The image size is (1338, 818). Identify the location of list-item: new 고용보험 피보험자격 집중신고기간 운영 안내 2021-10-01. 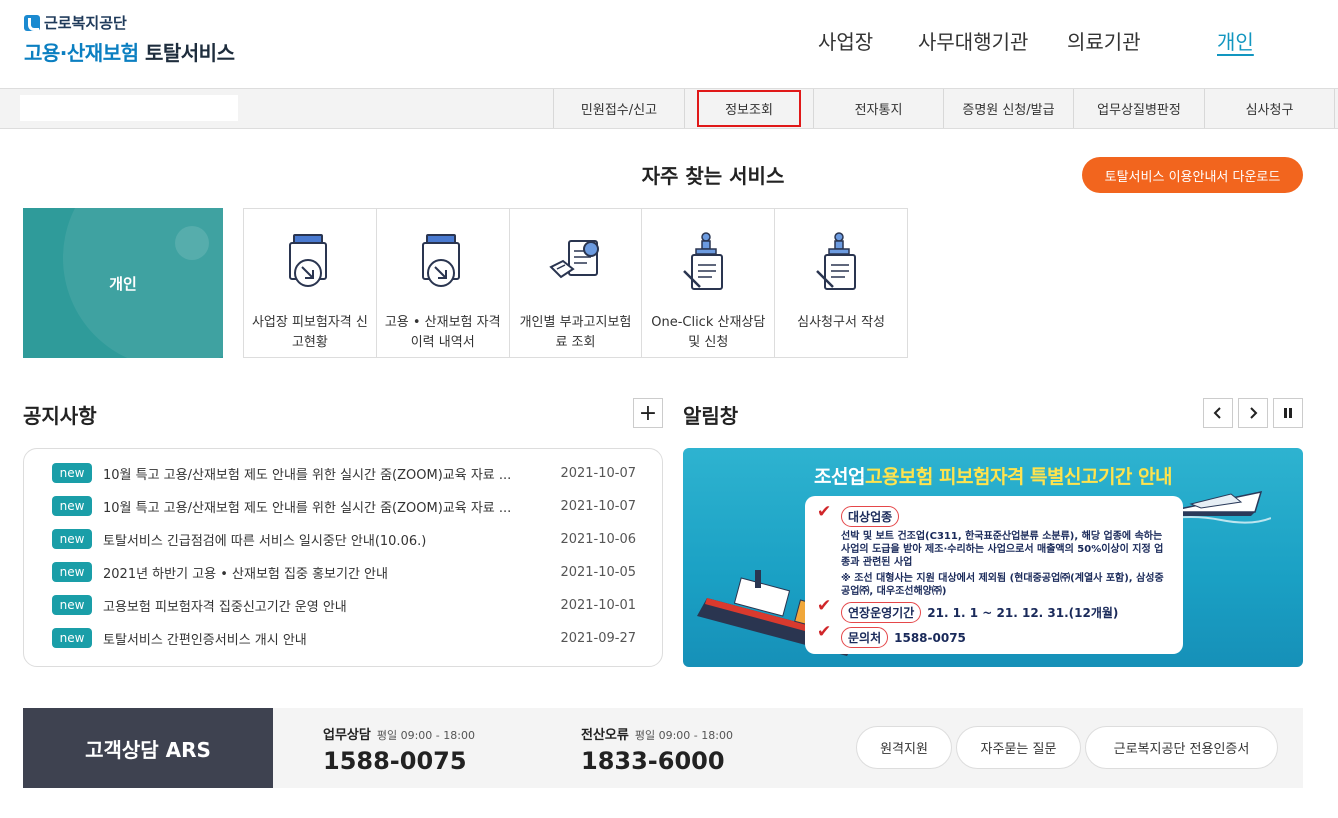
(344, 605).